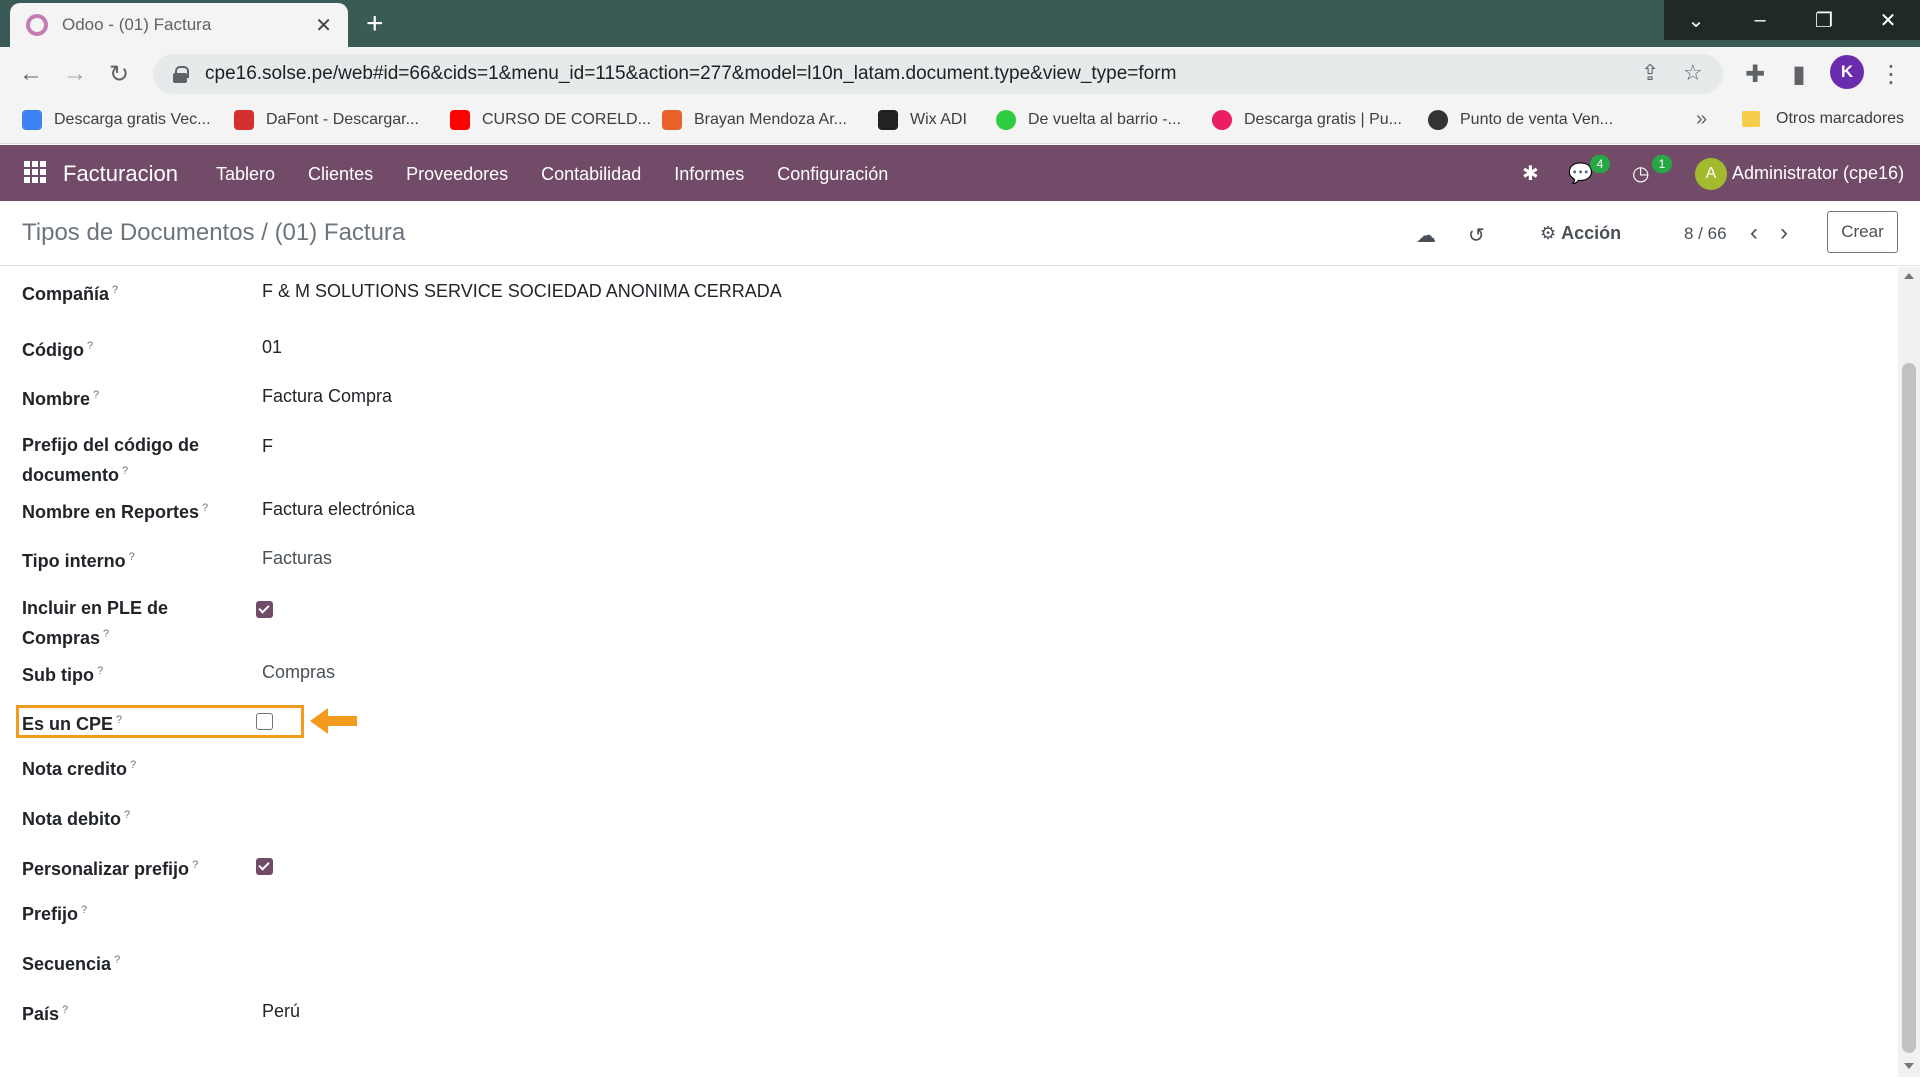 The height and width of the screenshot is (1080, 1920). Describe the element at coordinates (334, 721) in the screenshot. I see `annotation-arrow-icon` at that location.